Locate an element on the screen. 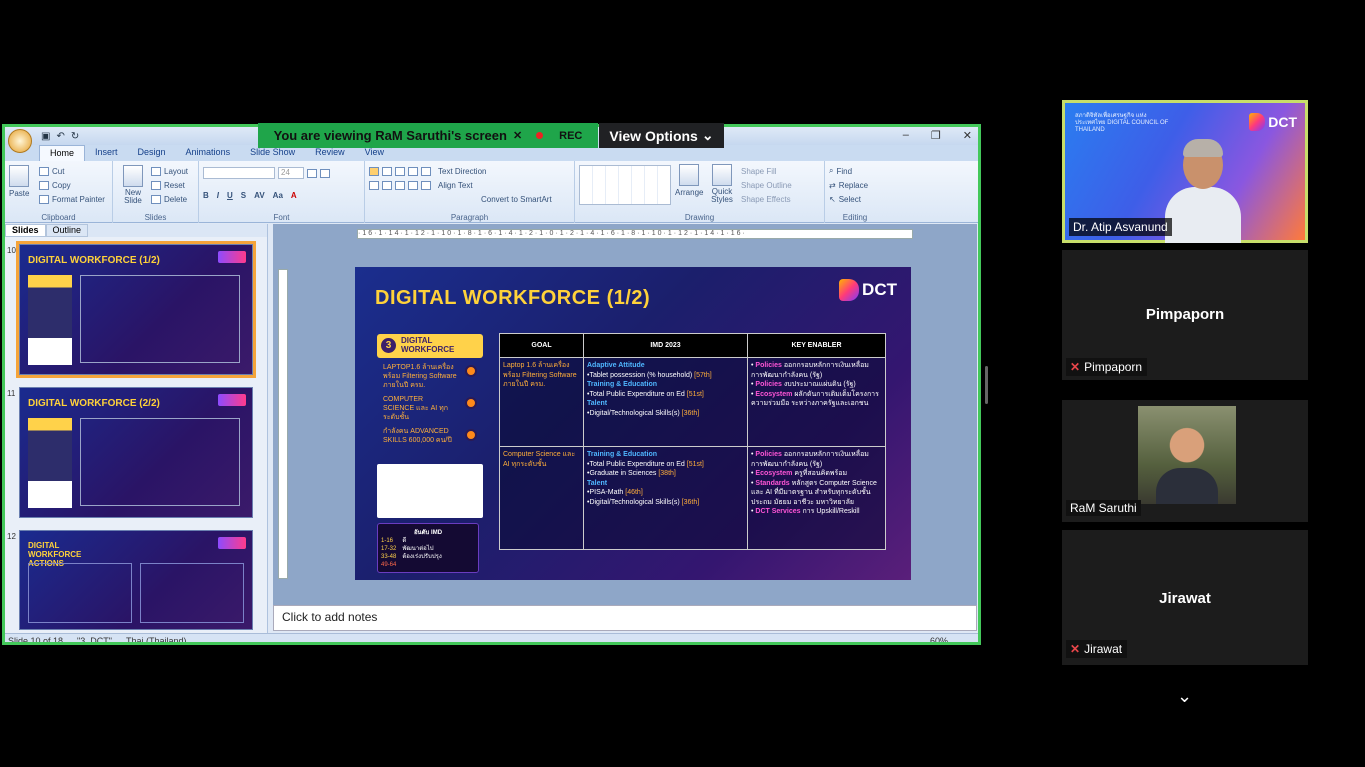 The image size is (1365, 767). goal-item-text: กำลังคน ADVANCED SKILLS 600,000 คน/ปี is located at coordinates (417, 436).